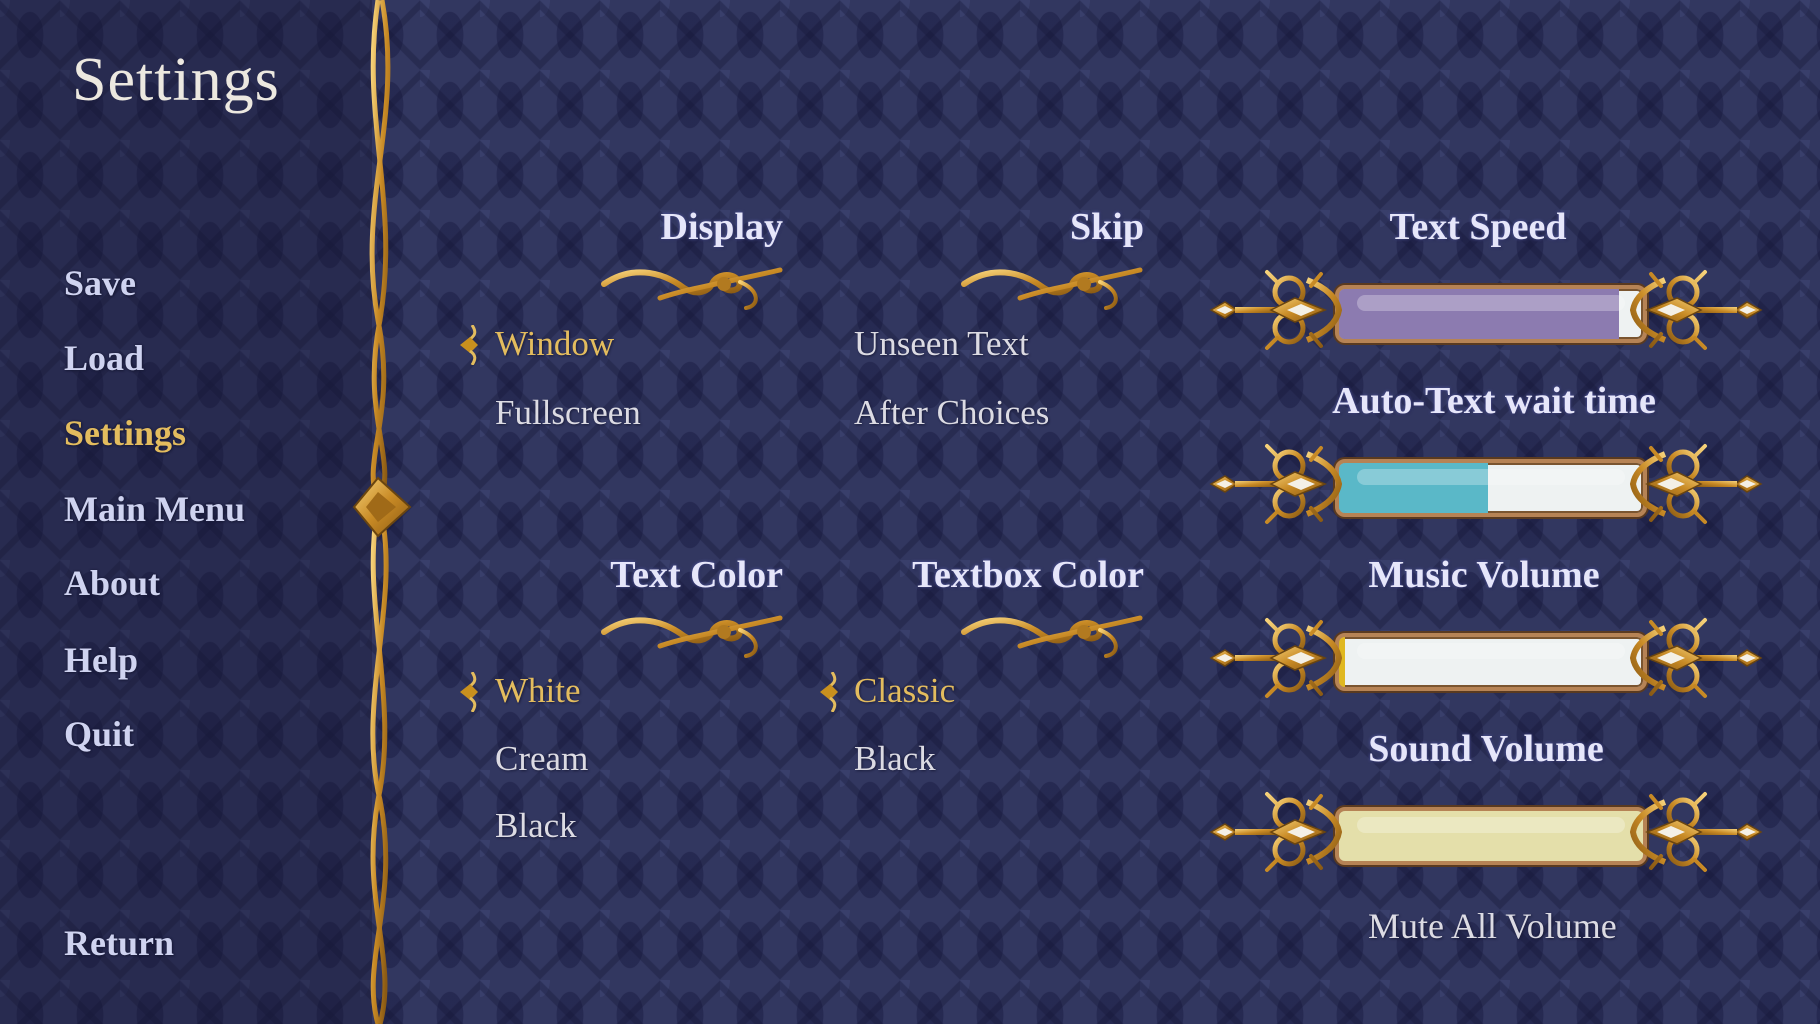 The width and height of the screenshot is (1820, 1024). Describe the element at coordinates (154, 509) in the screenshot. I see `nav-main-menu: Main Menu` at that location.